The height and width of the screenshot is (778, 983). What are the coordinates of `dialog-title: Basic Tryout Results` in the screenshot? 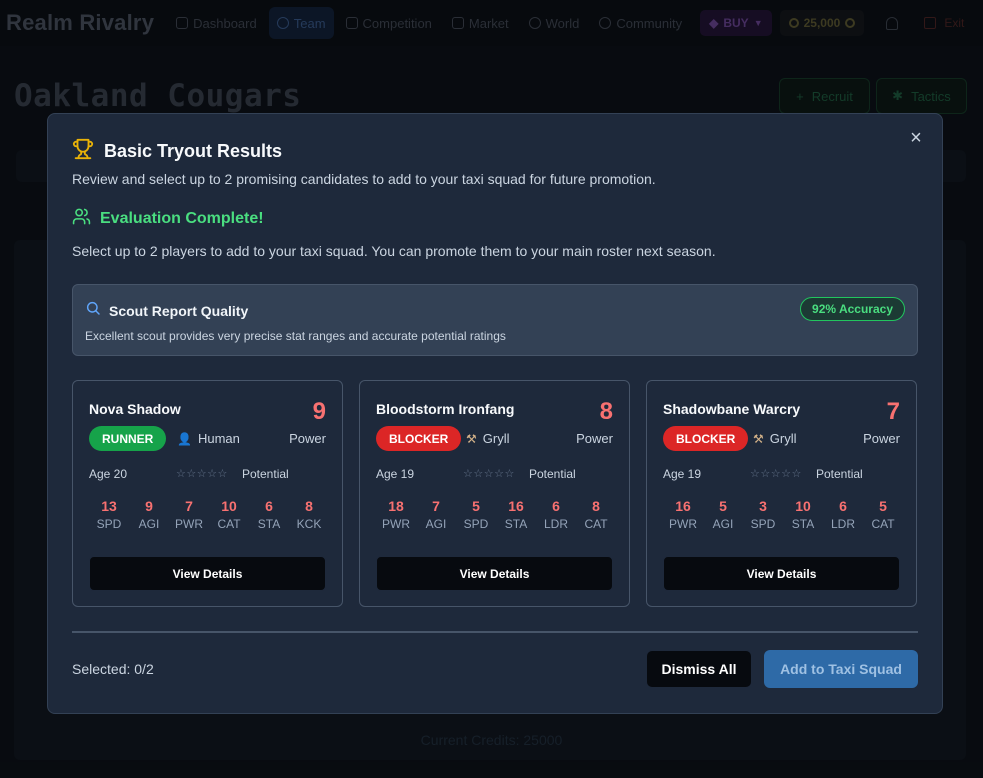 It's located at (177, 151).